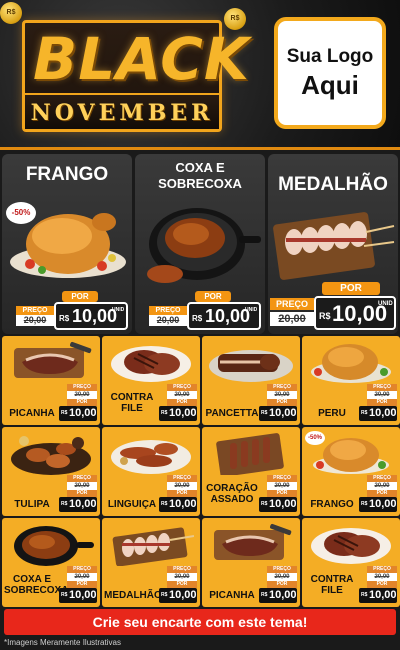 The image size is (400, 650). I want to click on product-card: PERU PREÇO 20,00 POR R$ 10,00, so click(351, 380).